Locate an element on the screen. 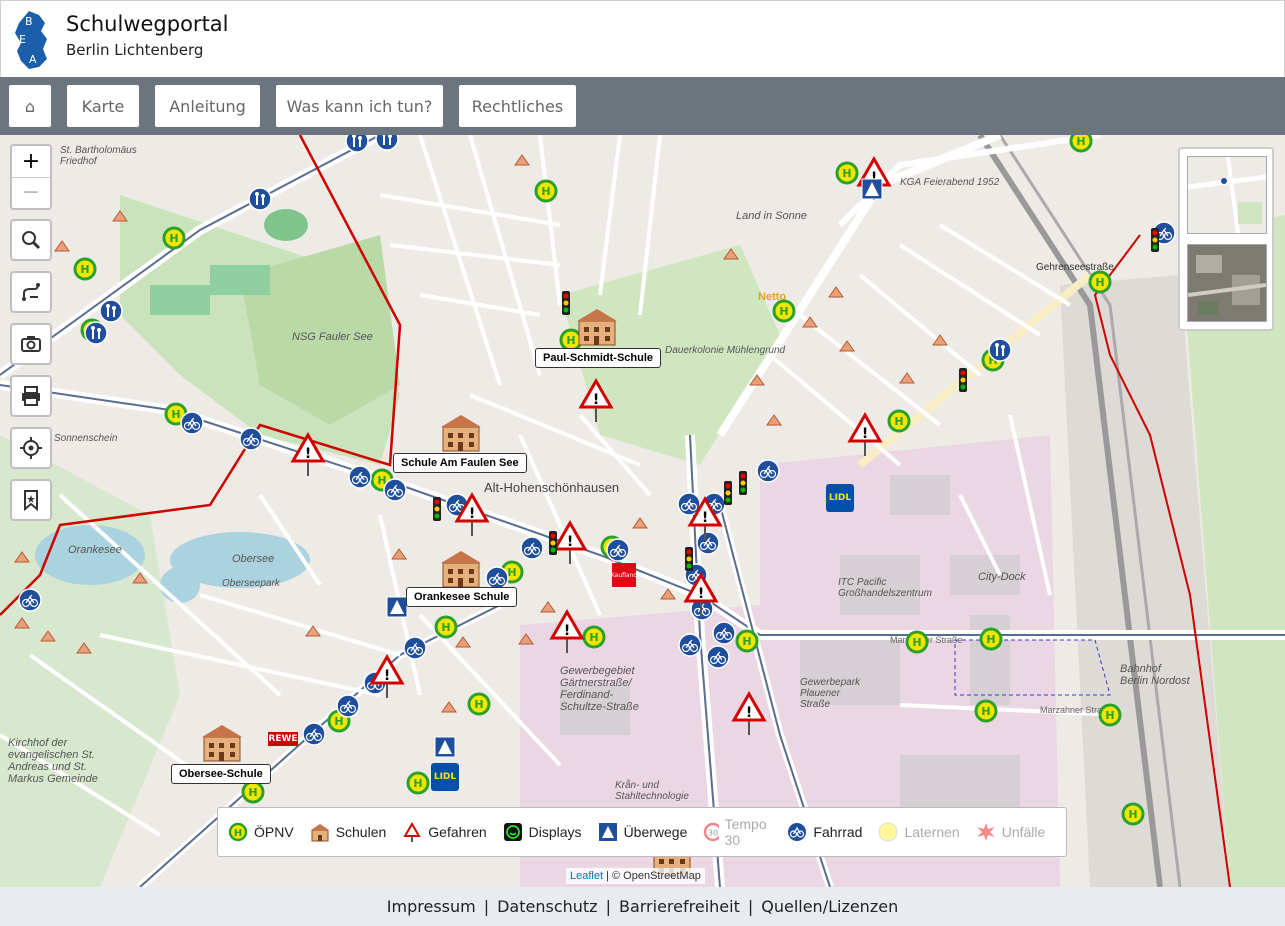  school-icon is located at coordinates (319, 833).